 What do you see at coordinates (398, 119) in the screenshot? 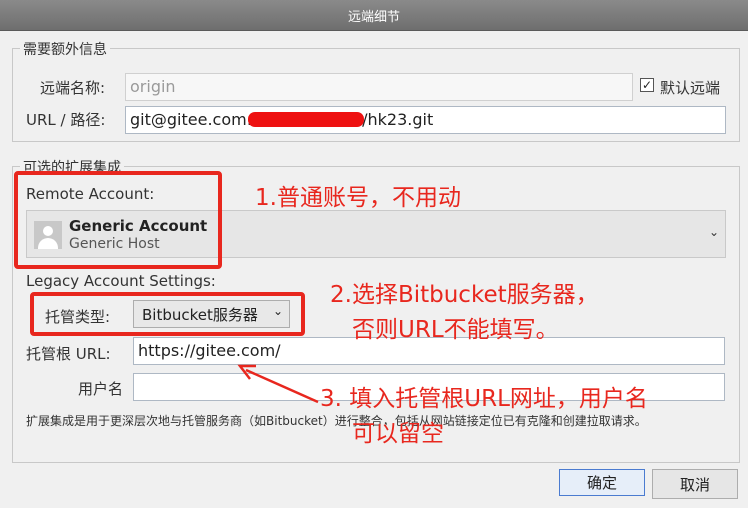
I see `url-suffix: /hk23.git` at bounding box center [398, 119].